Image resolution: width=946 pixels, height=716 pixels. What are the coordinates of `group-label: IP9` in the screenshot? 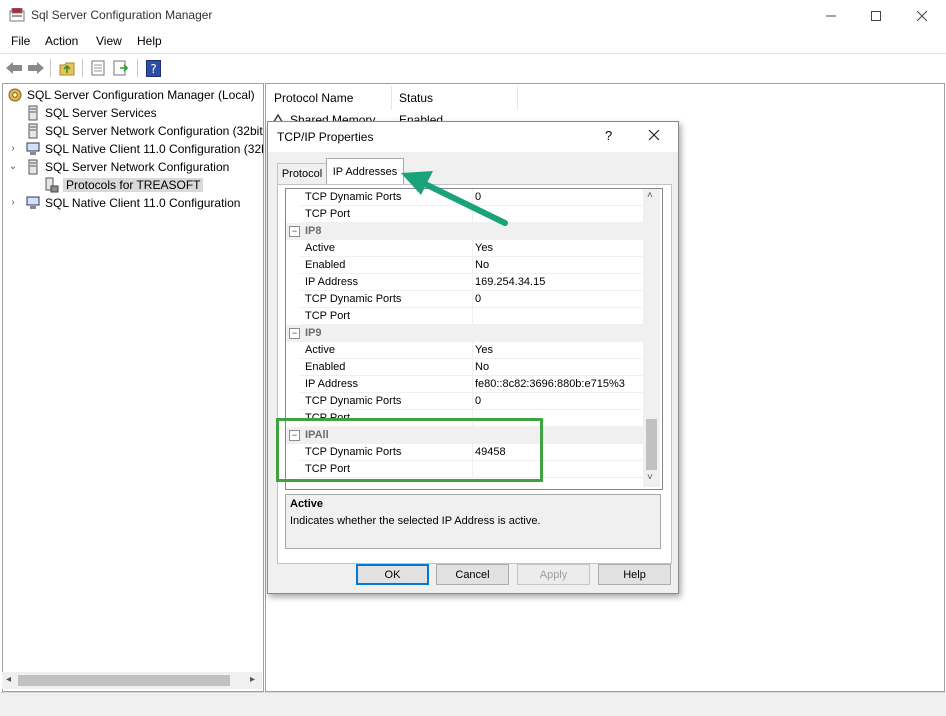 It's located at (313, 333).